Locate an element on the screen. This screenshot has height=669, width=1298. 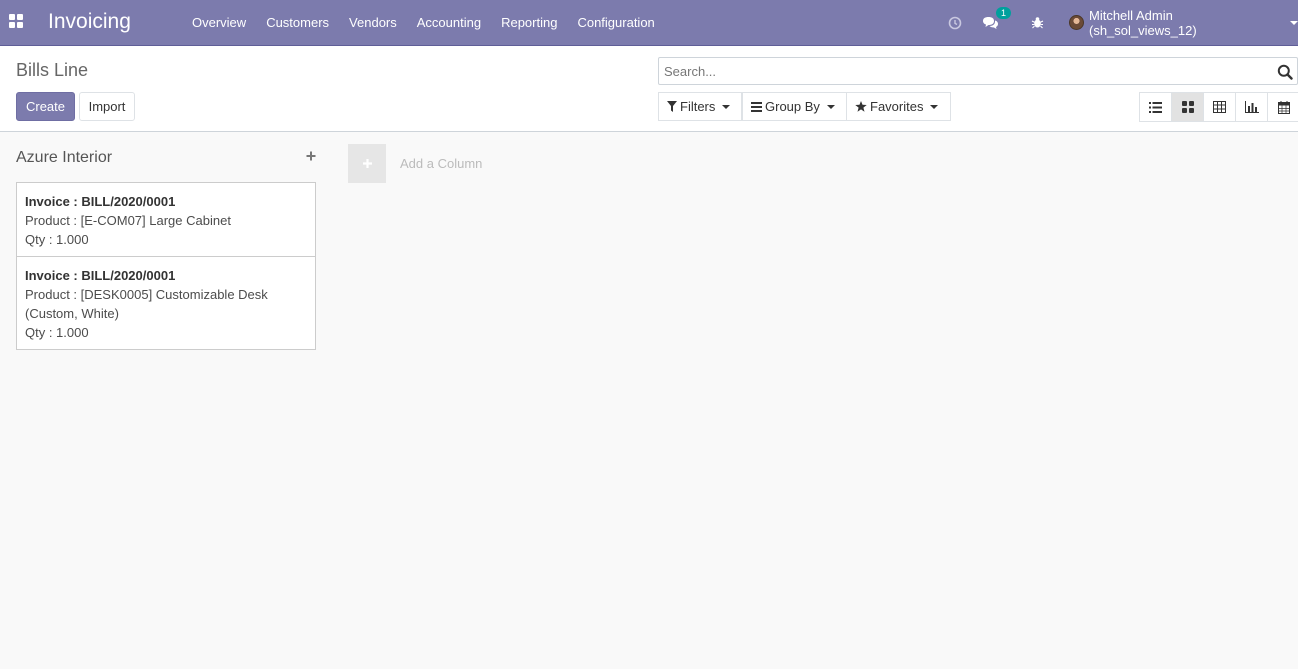
create-button: Create is located at coordinates (45, 106).